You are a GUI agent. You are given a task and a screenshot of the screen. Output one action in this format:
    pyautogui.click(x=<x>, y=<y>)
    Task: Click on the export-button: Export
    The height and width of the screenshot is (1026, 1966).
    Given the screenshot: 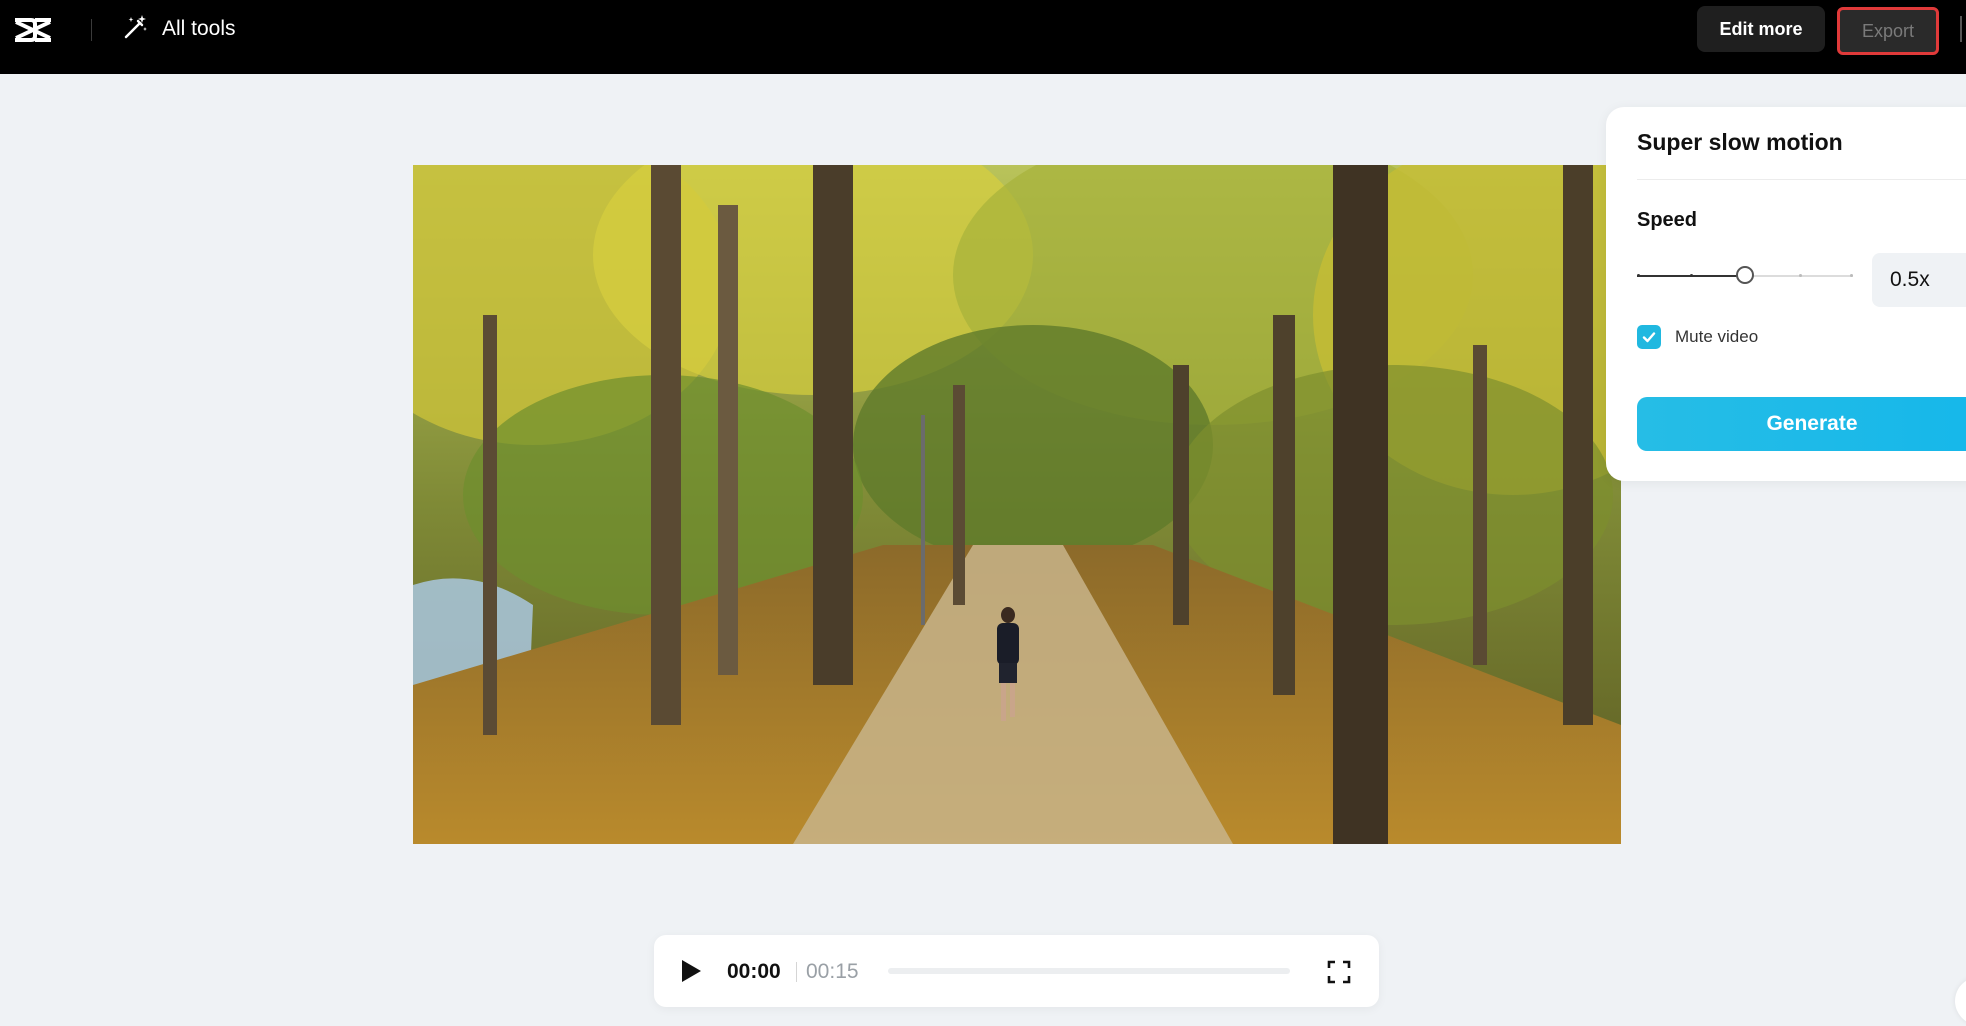 What is the action you would take?
    pyautogui.click(x=1888, y=31)
    